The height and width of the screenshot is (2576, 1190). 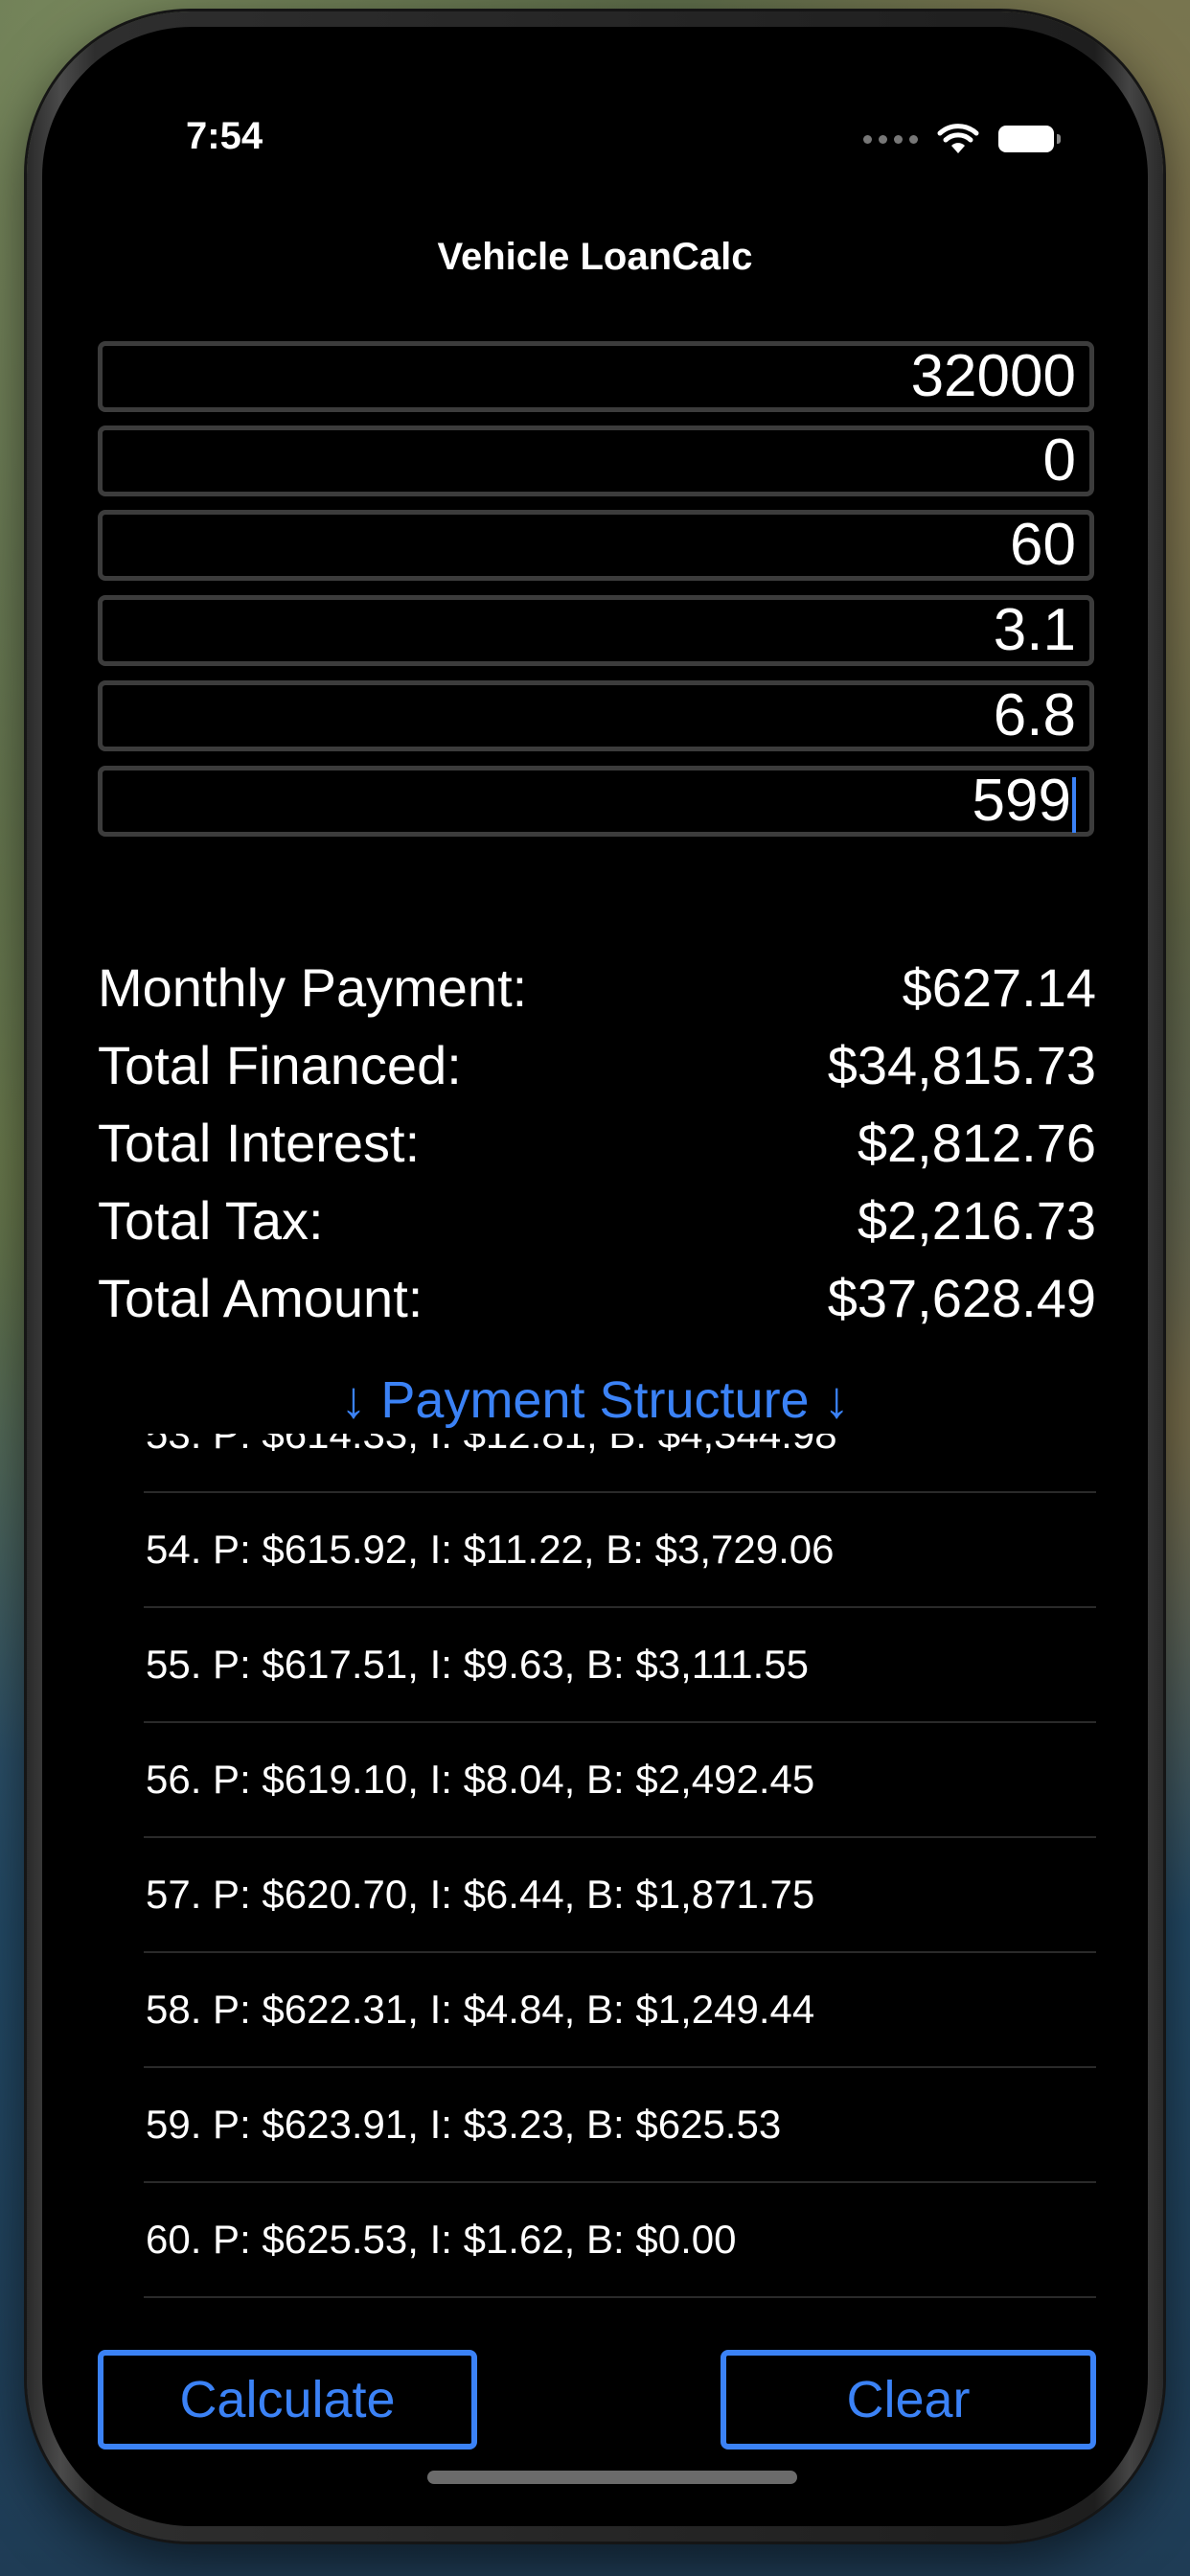 What do you see at coordinates (620, 2125) in the screenshot?
I see `list-item: 59. P: $623.91, I: $3.23, B: $625.53` at bounding box center [620, 2125].